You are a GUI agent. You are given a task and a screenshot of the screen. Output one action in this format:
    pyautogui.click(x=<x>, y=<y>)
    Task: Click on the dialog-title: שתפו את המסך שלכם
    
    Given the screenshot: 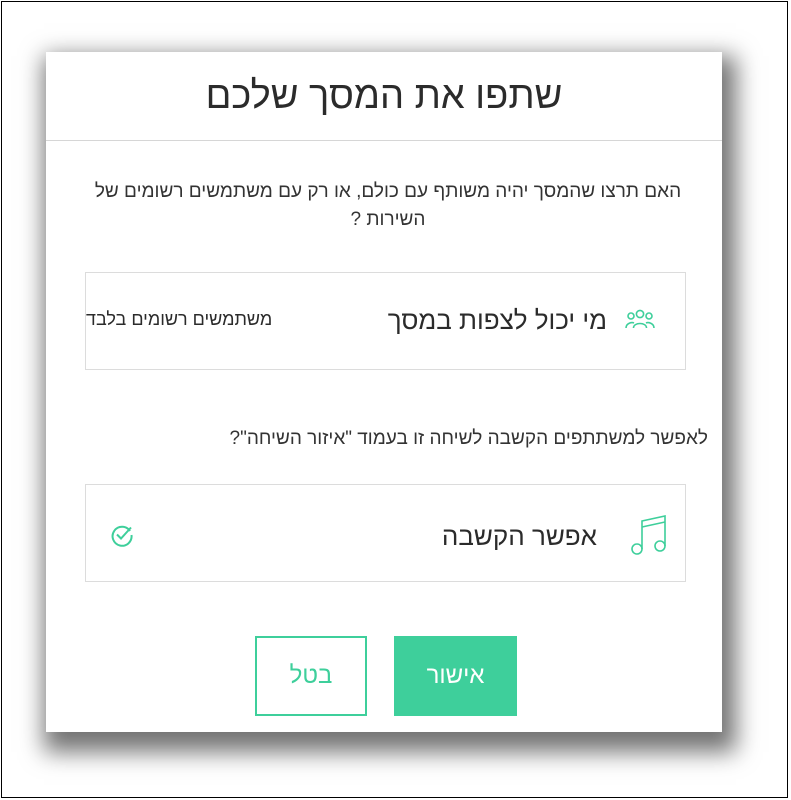 What is the action you would take?
    pyautogui.click(x=384, y=96)
    